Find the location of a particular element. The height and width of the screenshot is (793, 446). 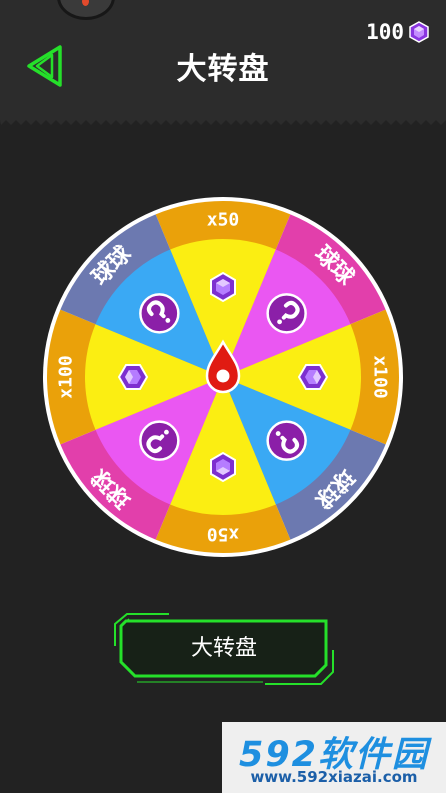

spin-wheel-button is located at coordinates (224, 649).